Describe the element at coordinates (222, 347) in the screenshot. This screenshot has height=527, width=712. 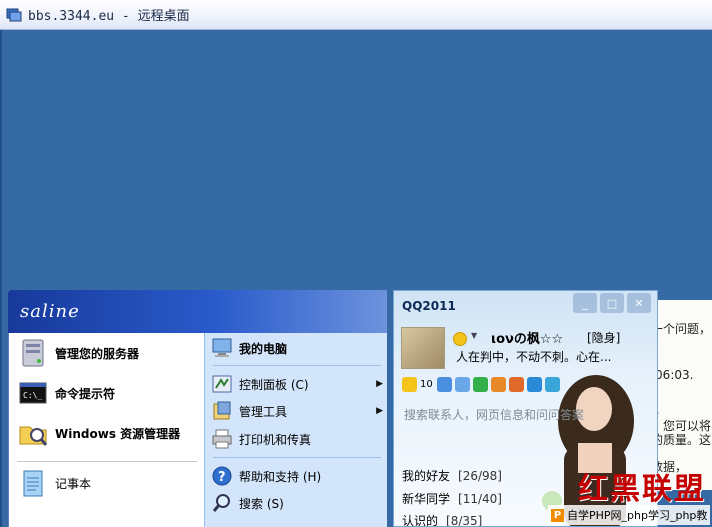
I see `my-computer-icon` at that location.